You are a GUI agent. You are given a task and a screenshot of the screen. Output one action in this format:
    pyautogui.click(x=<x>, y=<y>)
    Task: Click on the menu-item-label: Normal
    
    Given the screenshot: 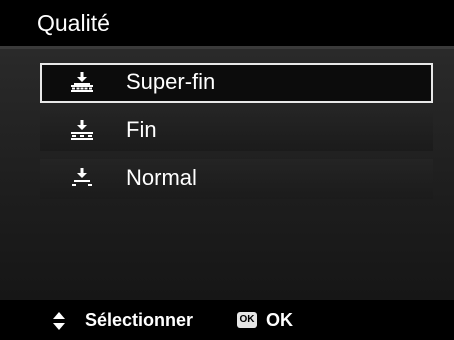 What is the action you would take?
    pyautogui.click(x=161, y=177)
    